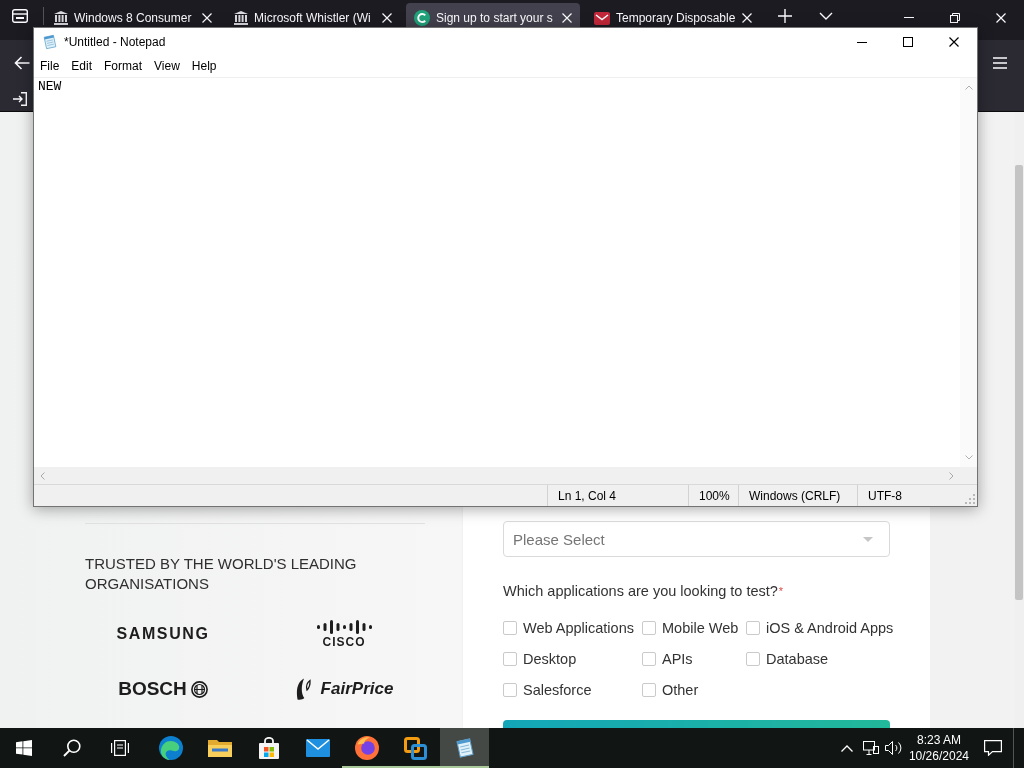 This screenshot has width=1024, height=768. Describe the element at coordinates (415, 748) in the screenshot. I see `overlapping-squares-icon` at that location.